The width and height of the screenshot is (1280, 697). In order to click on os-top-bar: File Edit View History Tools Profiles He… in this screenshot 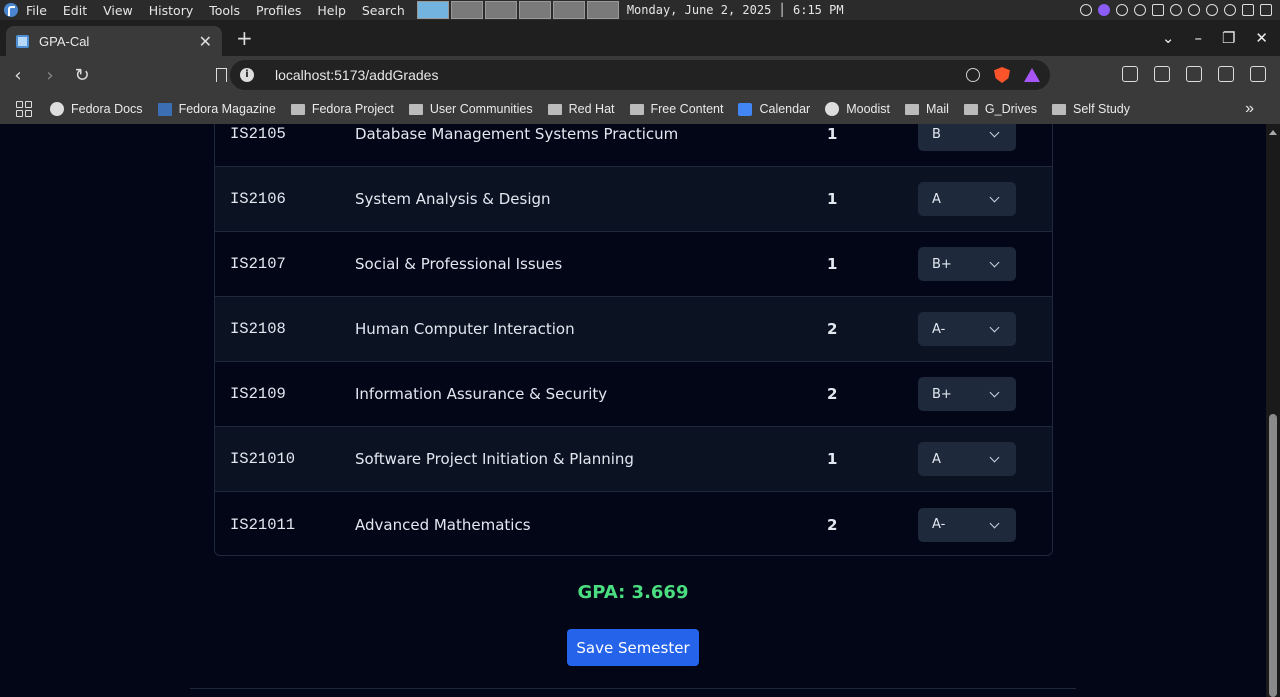, I will do `click(640, 10)`.